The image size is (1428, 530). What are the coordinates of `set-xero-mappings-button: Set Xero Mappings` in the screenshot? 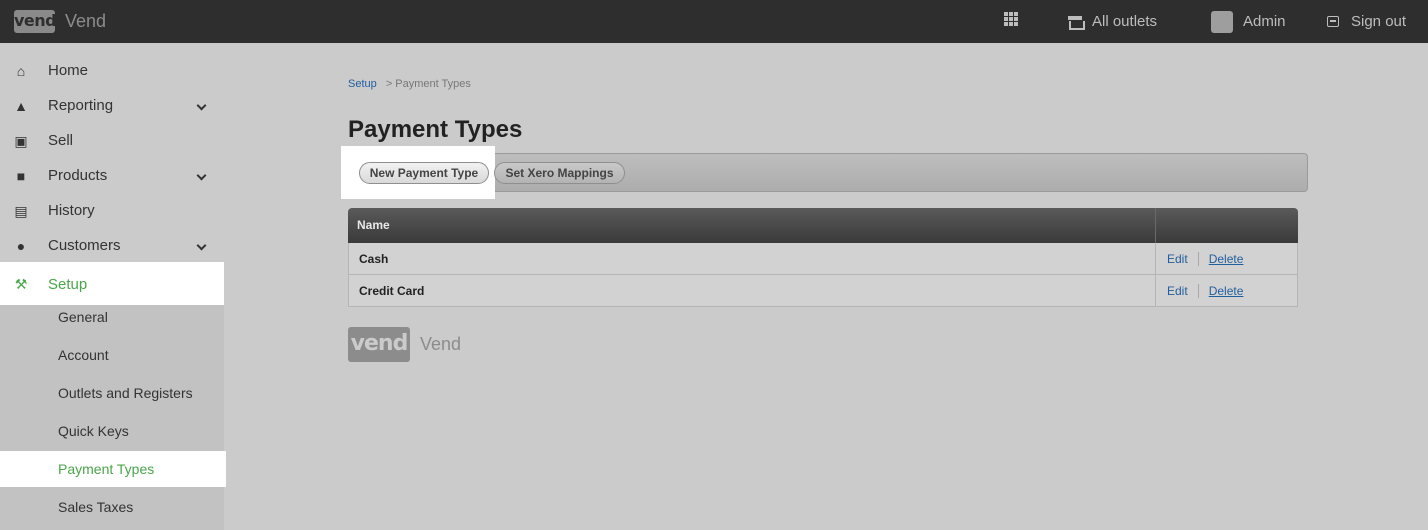 It's located at (559, 173).